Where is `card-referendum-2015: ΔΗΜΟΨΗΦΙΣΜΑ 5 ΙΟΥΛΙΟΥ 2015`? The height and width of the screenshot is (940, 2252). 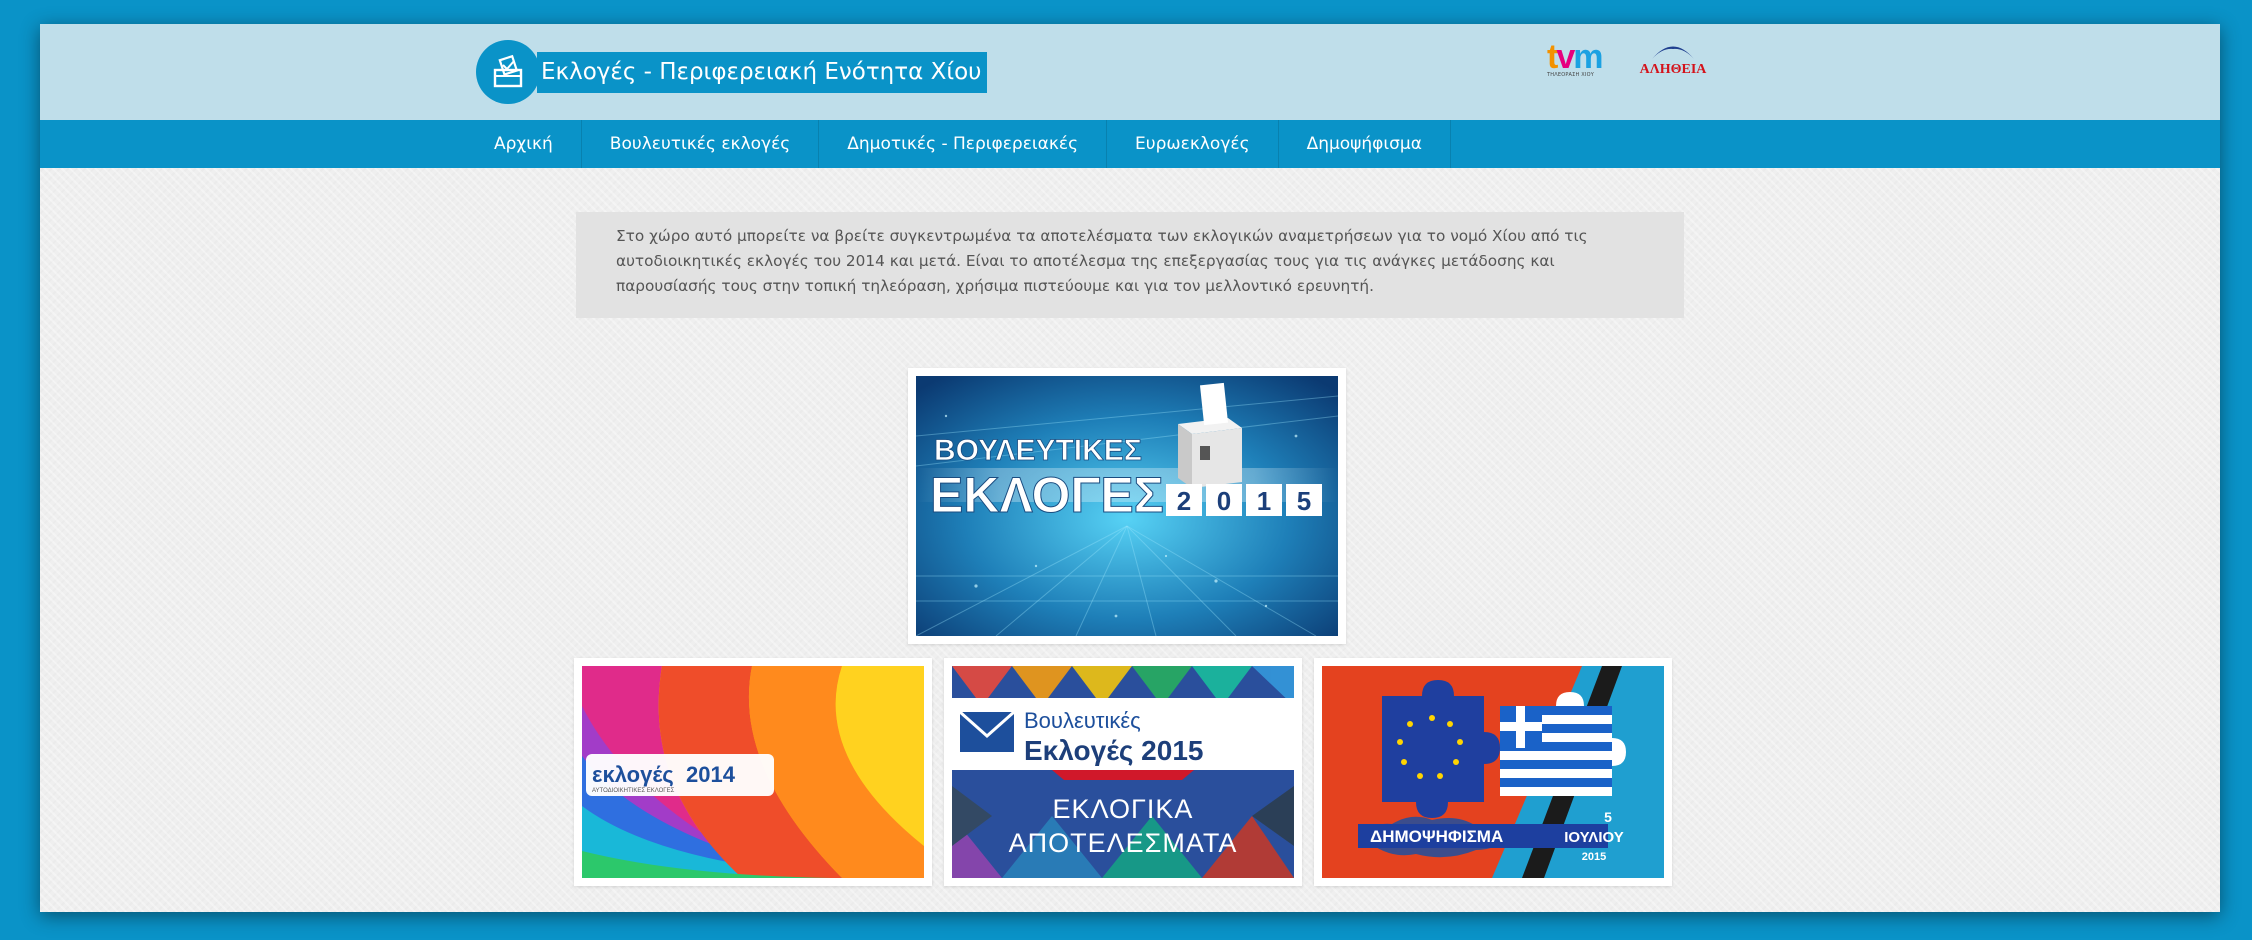
card-referendum-2015: ΔΗΜΟΨΗΦΙΣΜΑ 5 ΙΟΥΛΙΟΥ 2015 is located at coordinates (1493, 772).